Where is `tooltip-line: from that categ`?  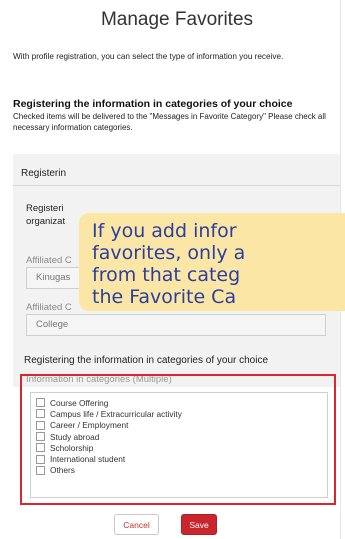
tooltip-line: from that categ is located at coordinates (166, 275).